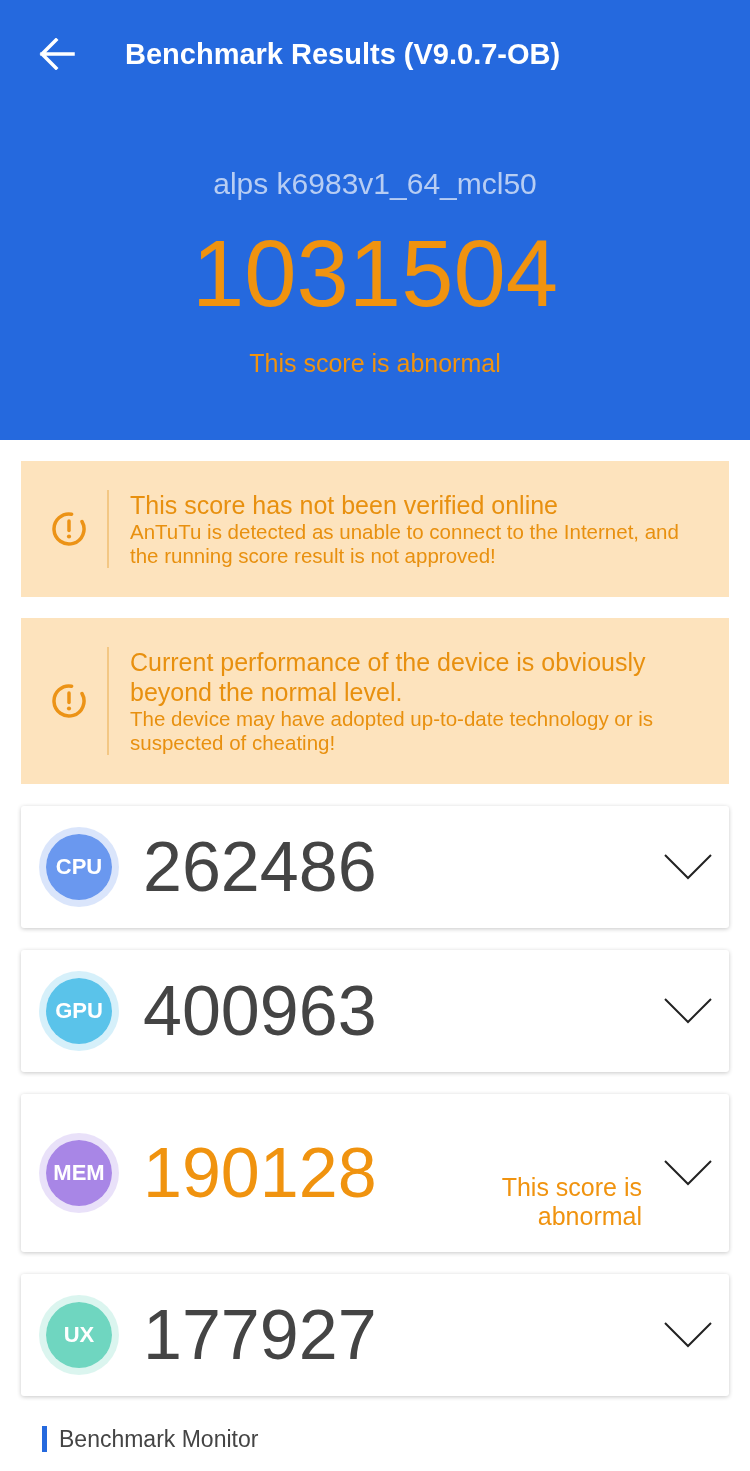 This screenshot has height=1471, width=750. What do you see at coordinates (79, 1335) in the screenshot?
I see `category-badge: UX` at bounding box center [79, 1335].